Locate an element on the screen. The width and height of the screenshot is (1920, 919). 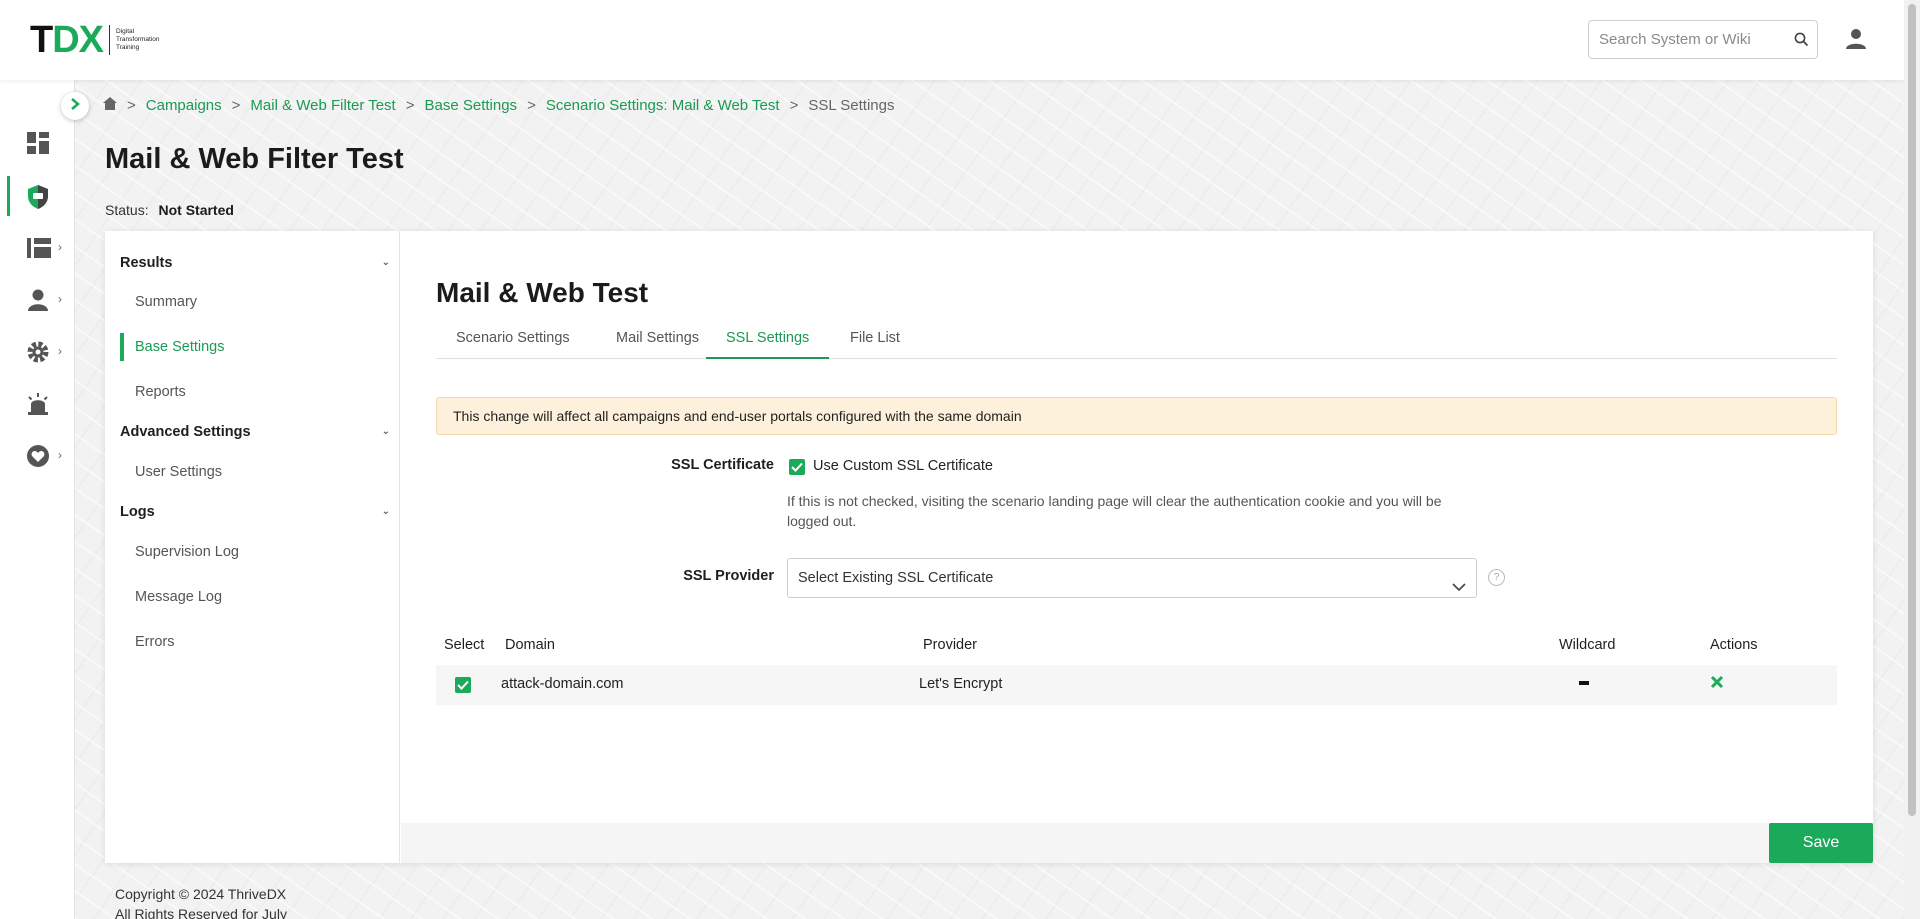
menu-item-base-settings: Base Settings is located at coordinates (179, 347).